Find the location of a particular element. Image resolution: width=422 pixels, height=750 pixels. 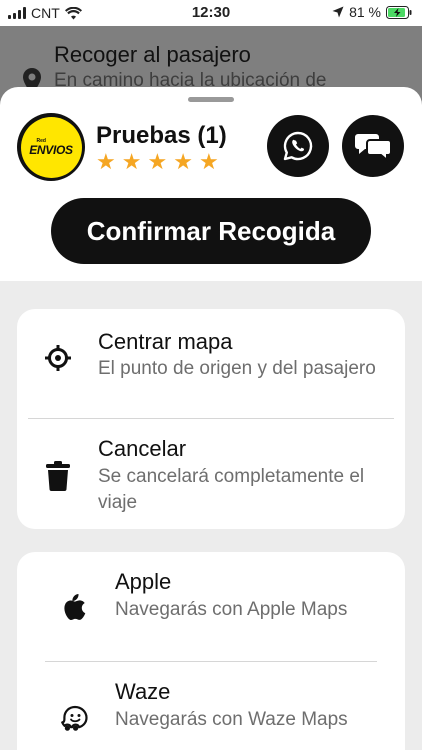

option-subtitle: Navegarás con Apple Maps is located at coordinates (231, 609).